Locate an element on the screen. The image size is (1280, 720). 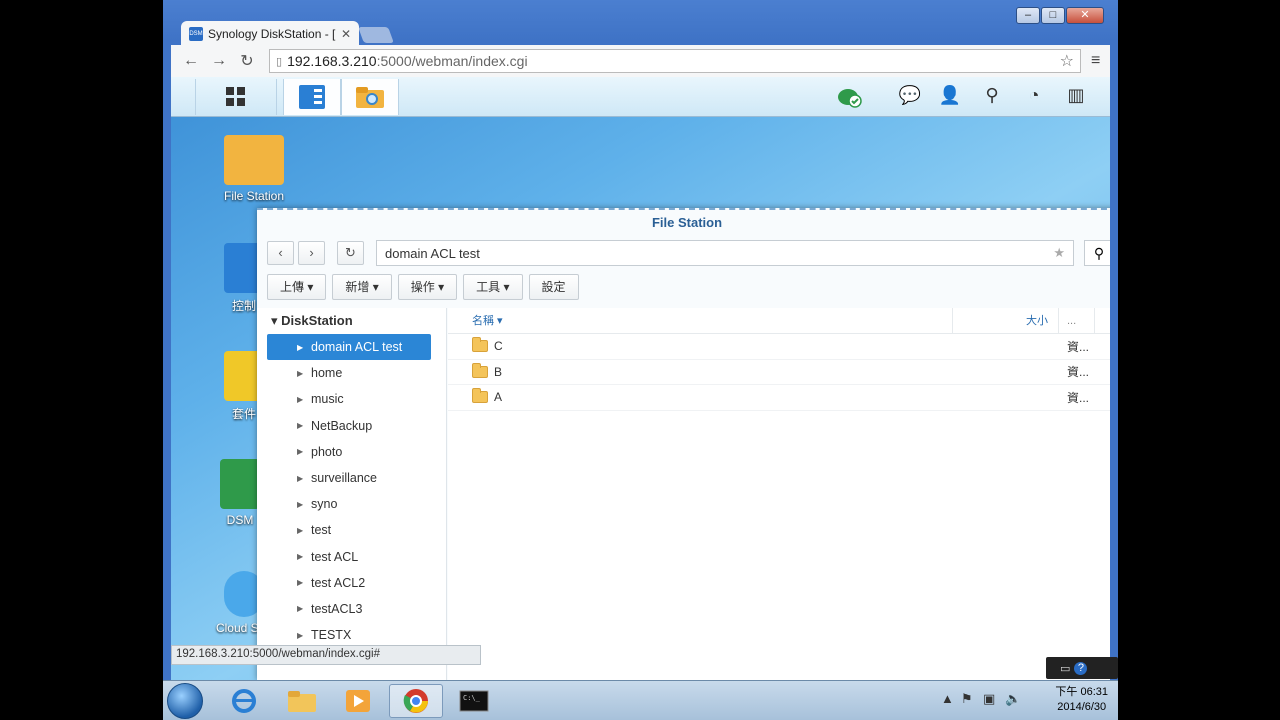
window-title: File Station is located at coordinates (687, 222).